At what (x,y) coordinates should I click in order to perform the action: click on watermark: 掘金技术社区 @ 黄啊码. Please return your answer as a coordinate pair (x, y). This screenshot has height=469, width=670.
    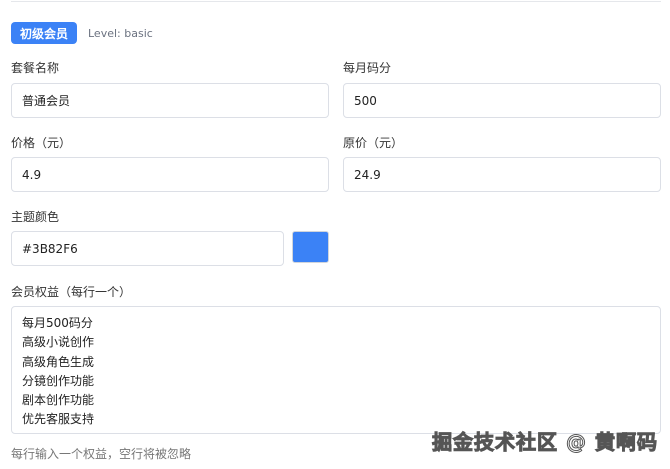
    Looking at the image, I should click on (545, 442).